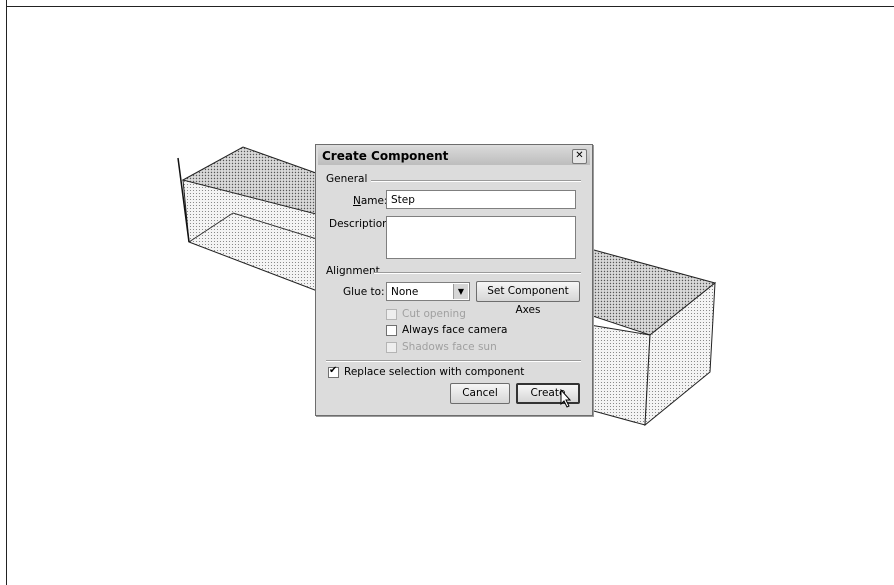 This screenshot has height=585, width=894. Describe the element at coordinates (453, 361) in the screenshot. I see `options-separator` at that location.